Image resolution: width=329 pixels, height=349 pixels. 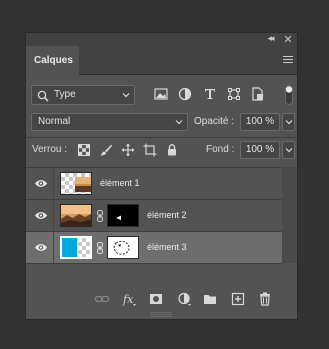 What do you see at coordinates (156, 299) in the screenshot?
I see `add-mask-icon` at bounding box center [156, 299].